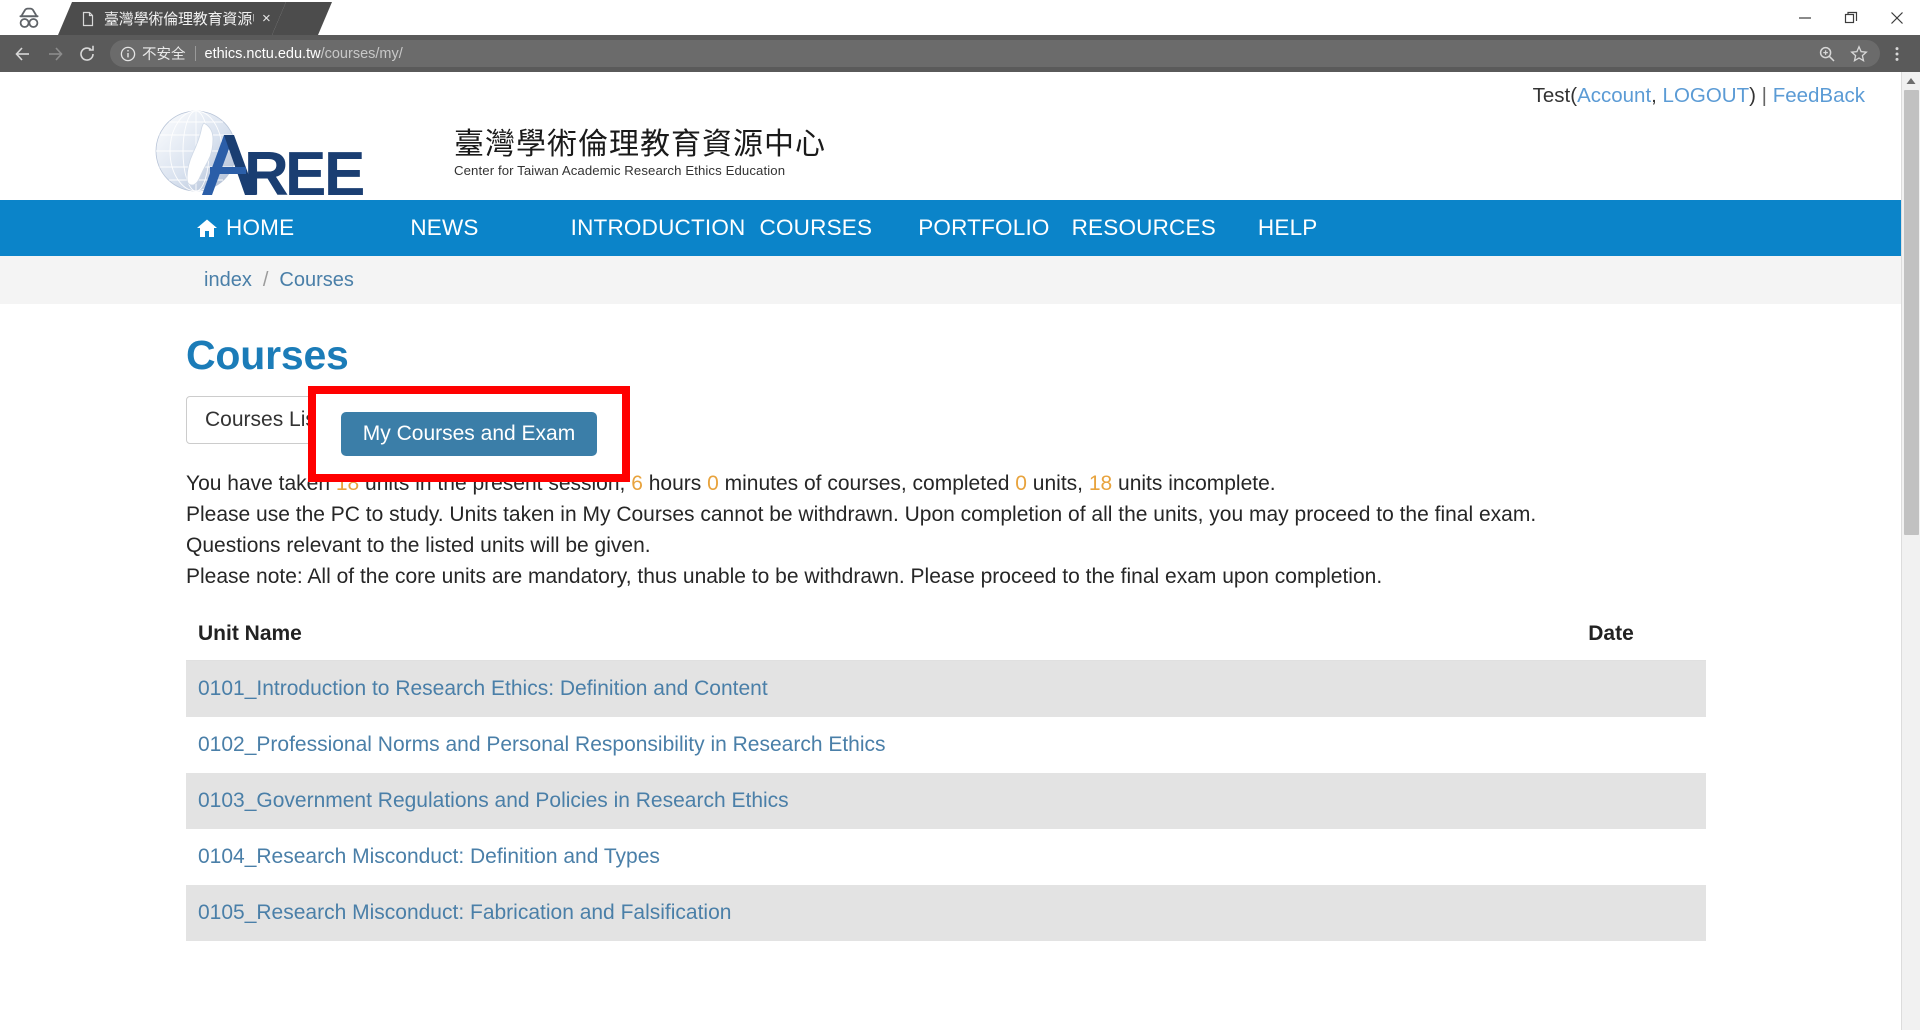 Image resolution: width=1920 pixels, height=1030 pixels. Describe the element at coordinates (267, 355) in the screenshot. I see `page-title: Courses` at that location.